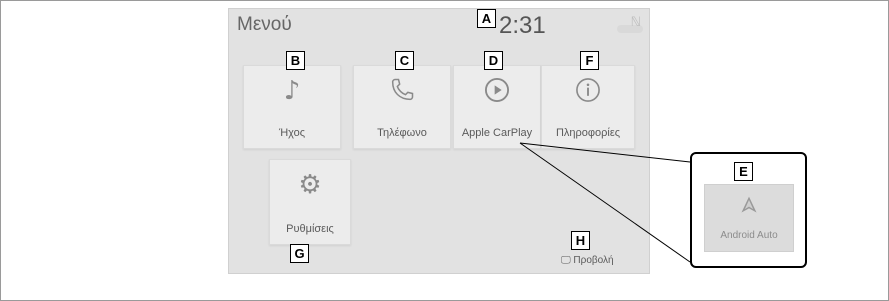 Image resolution: width=889 pixels, height=301 pixels. Describe the element at coordinates (589, 60) in the screenshot. I see `marker-f: F` at that location.